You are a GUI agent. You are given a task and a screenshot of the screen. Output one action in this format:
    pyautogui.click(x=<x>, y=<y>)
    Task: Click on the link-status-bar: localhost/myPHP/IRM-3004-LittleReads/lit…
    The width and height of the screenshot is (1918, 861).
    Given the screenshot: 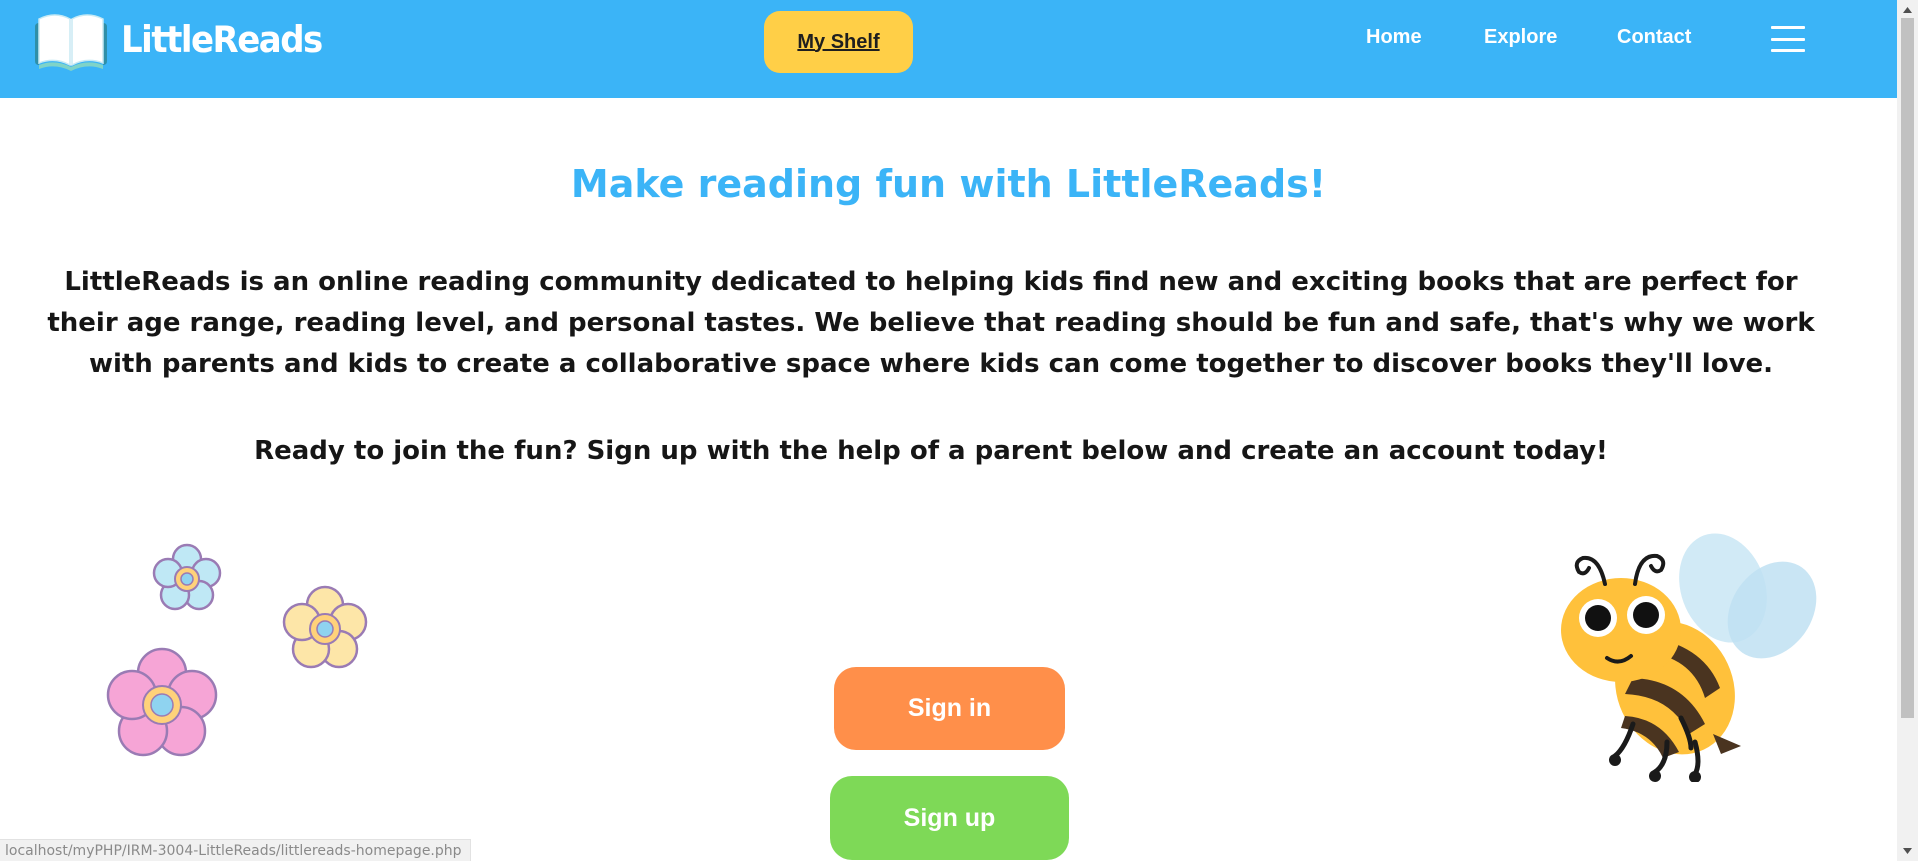 What is the action you would take?
    pyautogui.click(x=235, y=850)
    